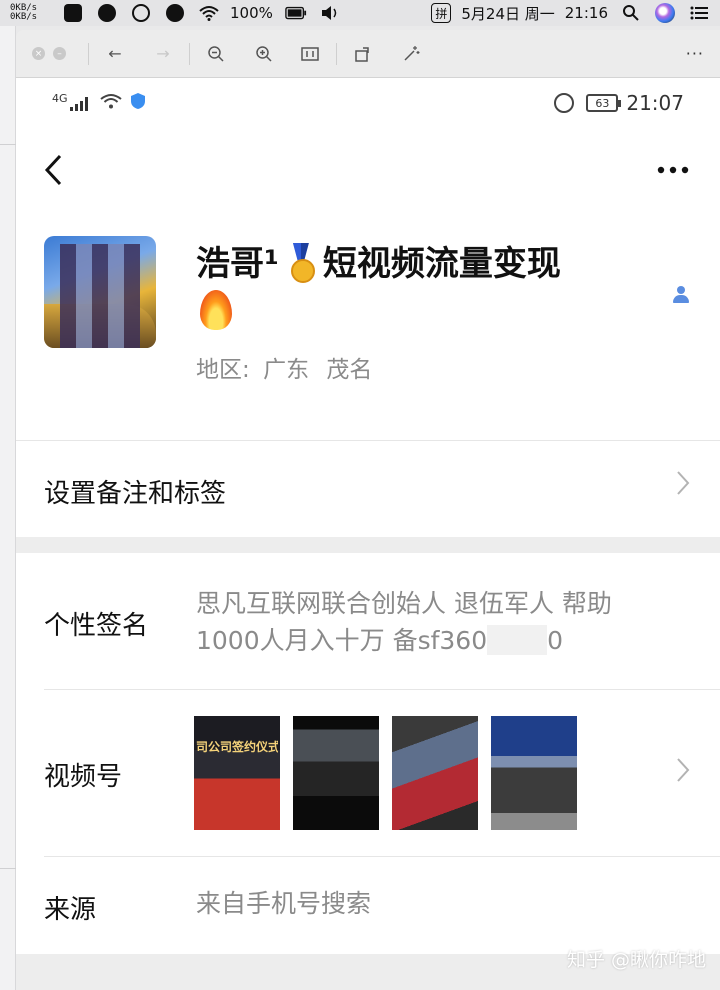 The height and width of the screenshot is (990, 720). What do you see at coordinates (681, 295) in the screenshot?
I see `contact-person-icon` at bounding box center [681, 295].